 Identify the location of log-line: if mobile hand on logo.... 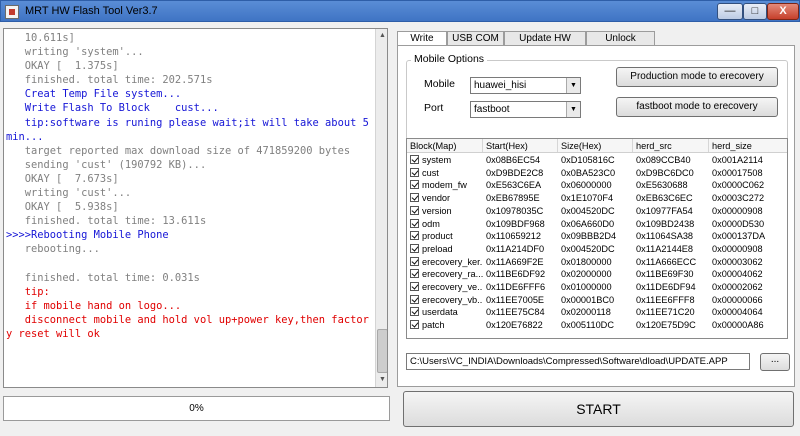
(94, 305).